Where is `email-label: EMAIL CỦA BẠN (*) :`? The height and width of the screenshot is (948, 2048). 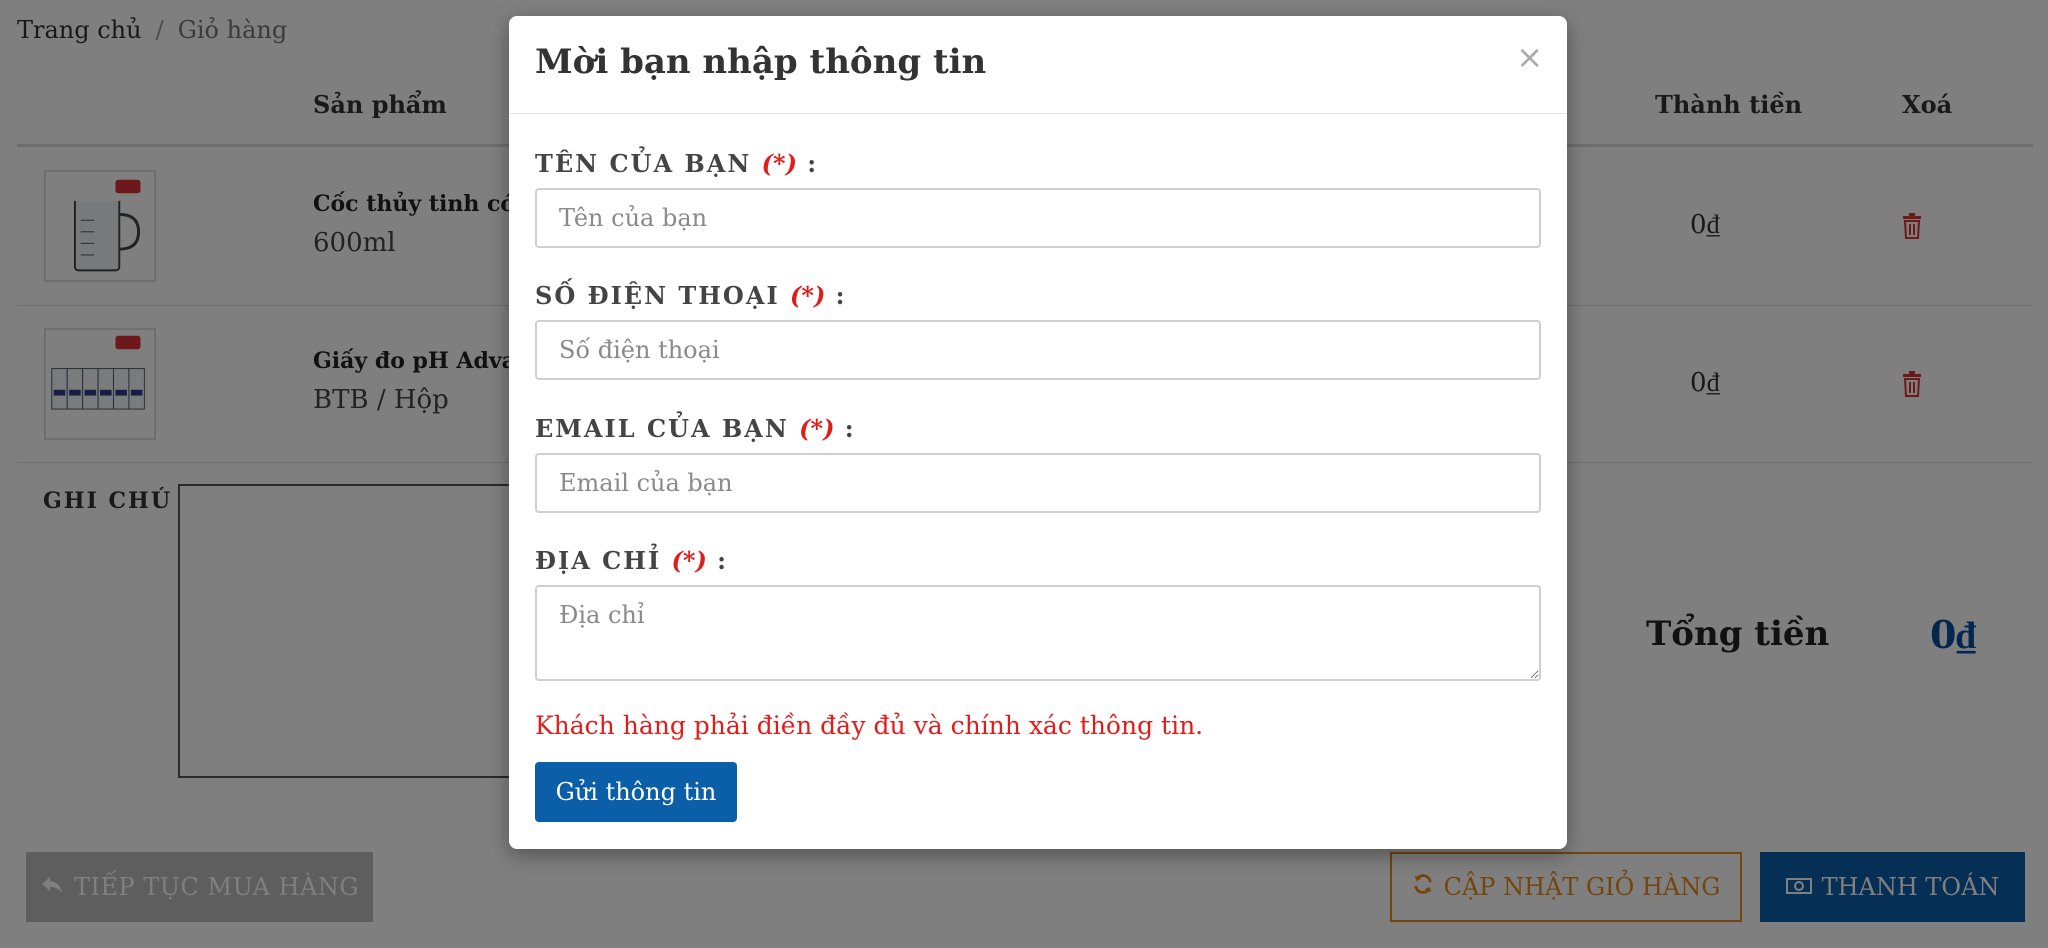 email-label: EMAIL CỦA BẠN (*) : is located at coordinates (695, 428).